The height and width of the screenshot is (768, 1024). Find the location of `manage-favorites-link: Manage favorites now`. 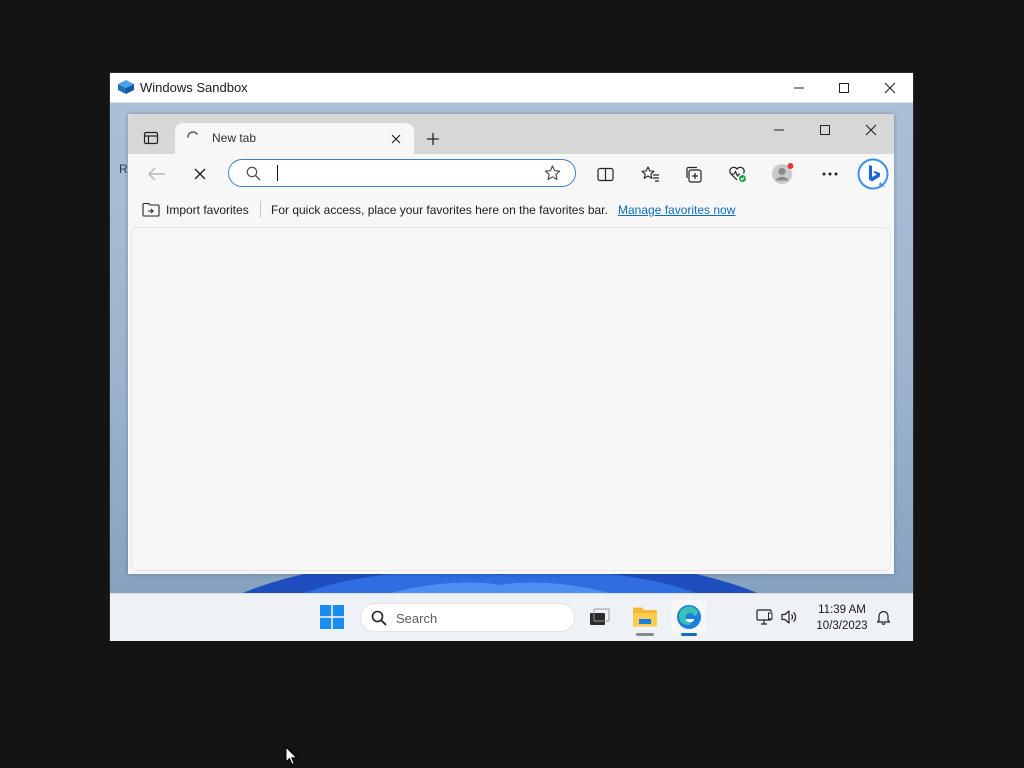

manage-favorites-link: Manage favorites now is located at coordinates (676, 210).